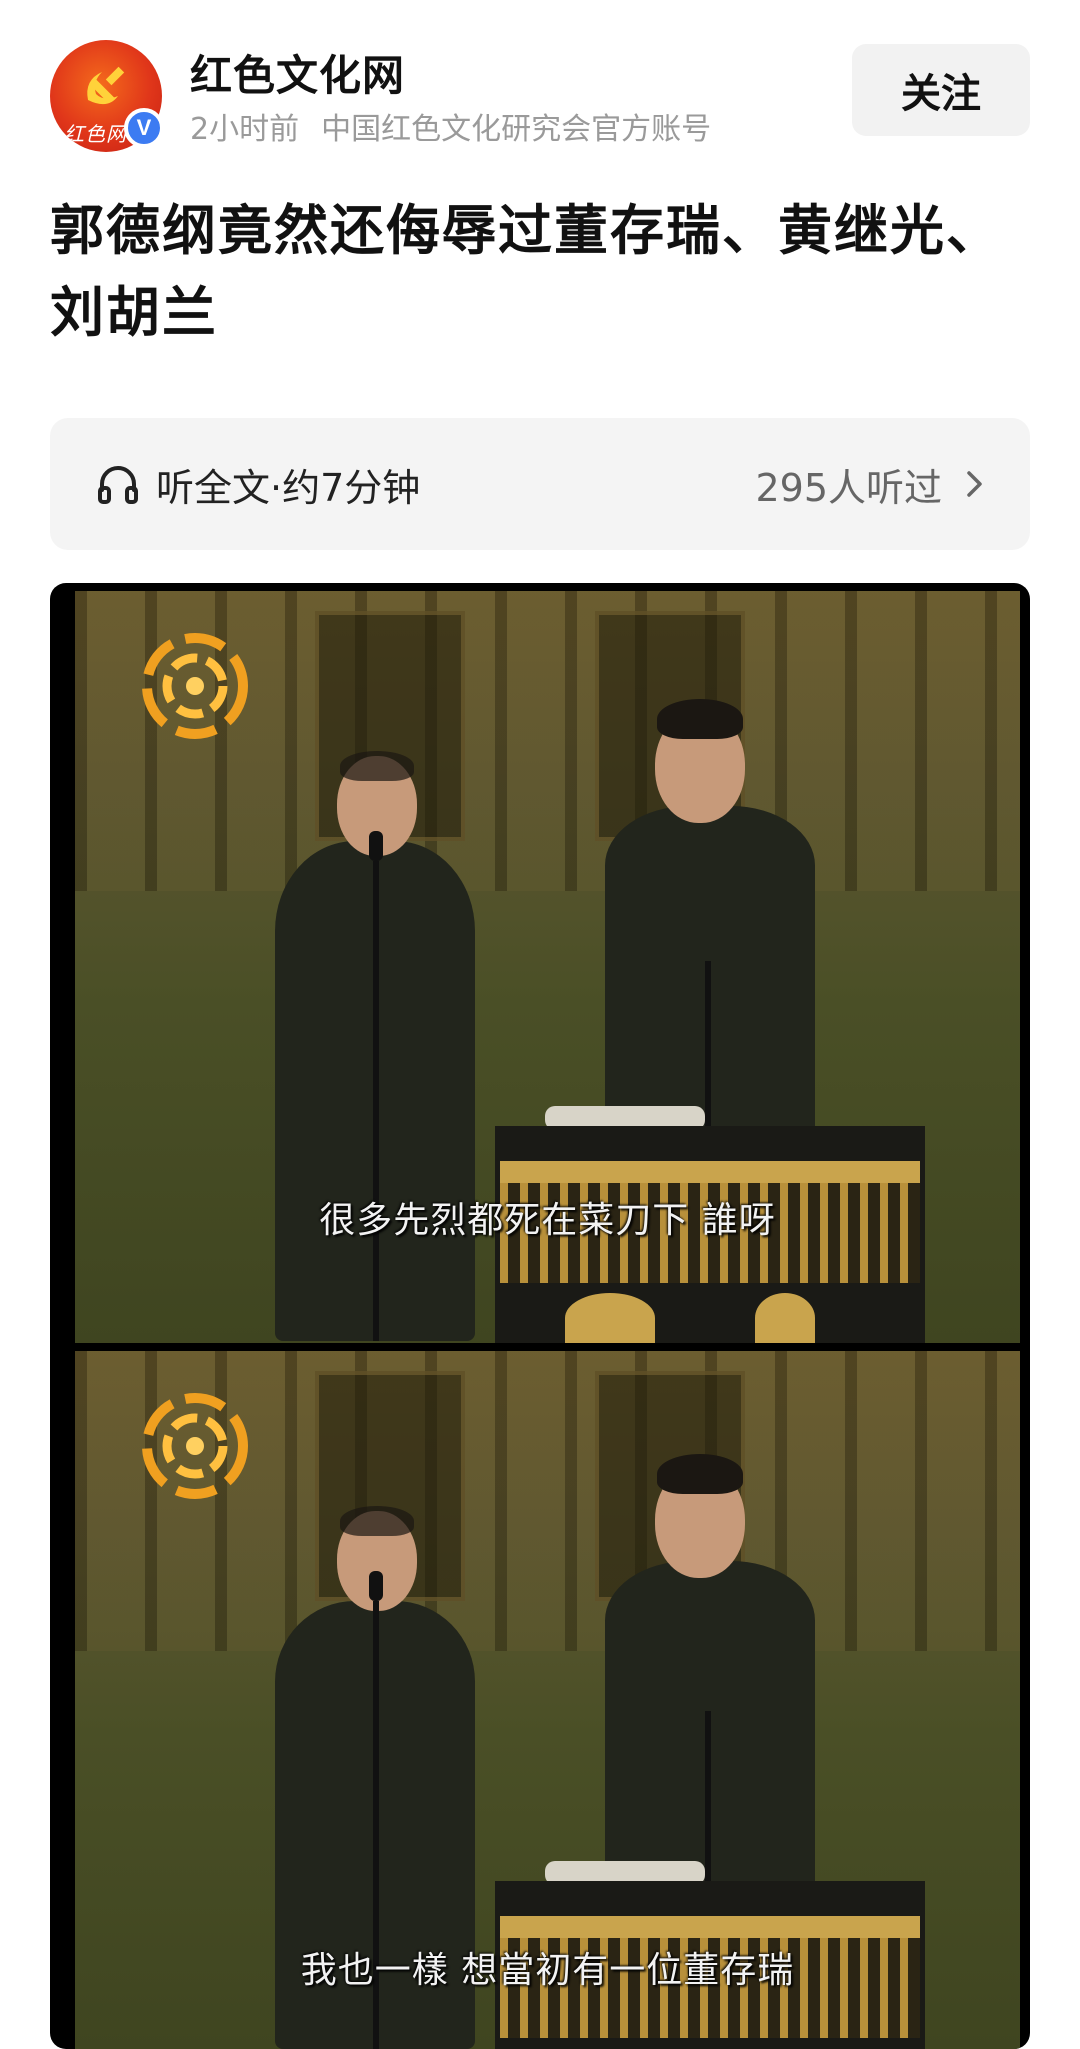 The width and height of the screenshot is (1080, 2049). Describe the element at coordinates (376, 1101) in the screenshot. I see `microphone-stand` at that location.